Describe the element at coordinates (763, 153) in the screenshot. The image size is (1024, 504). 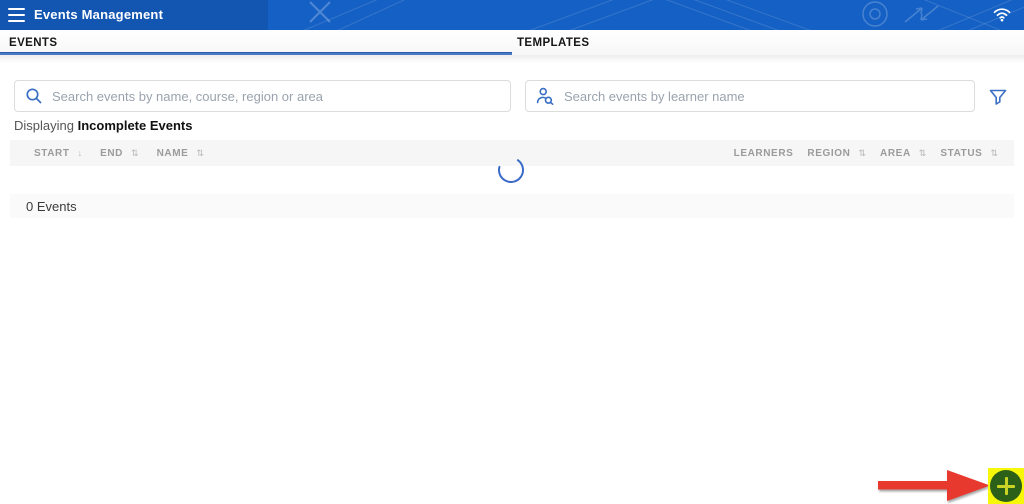
I see `column-header-learners: LEARNERS` at that location.